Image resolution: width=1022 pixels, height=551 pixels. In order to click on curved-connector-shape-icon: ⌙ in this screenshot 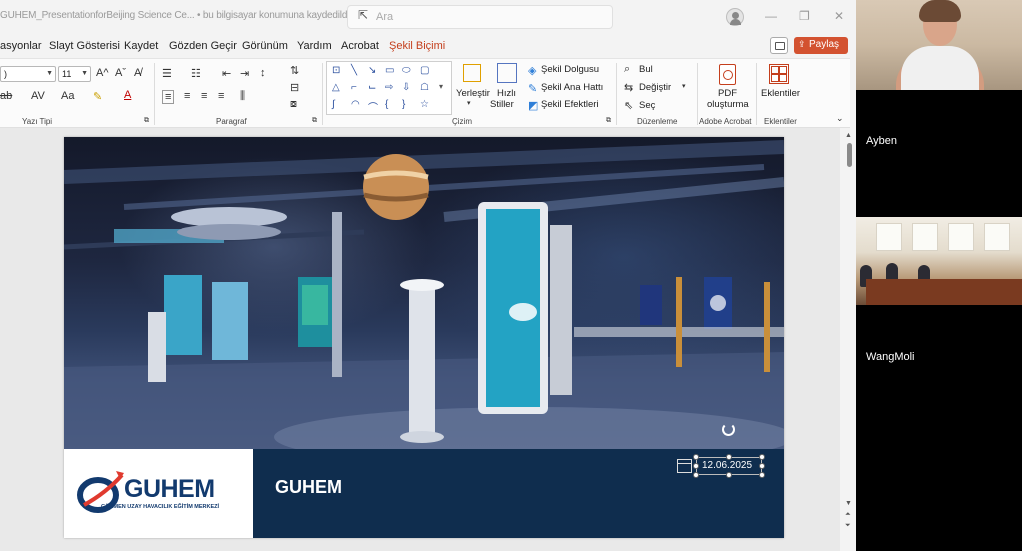, I will do `click(372, 87)`.